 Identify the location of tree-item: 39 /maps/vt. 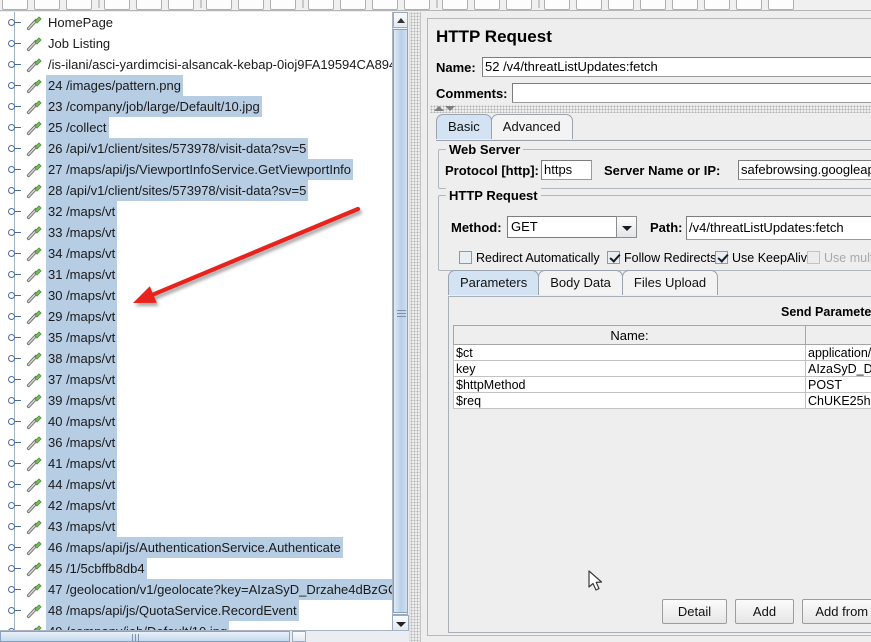
(196, 400).